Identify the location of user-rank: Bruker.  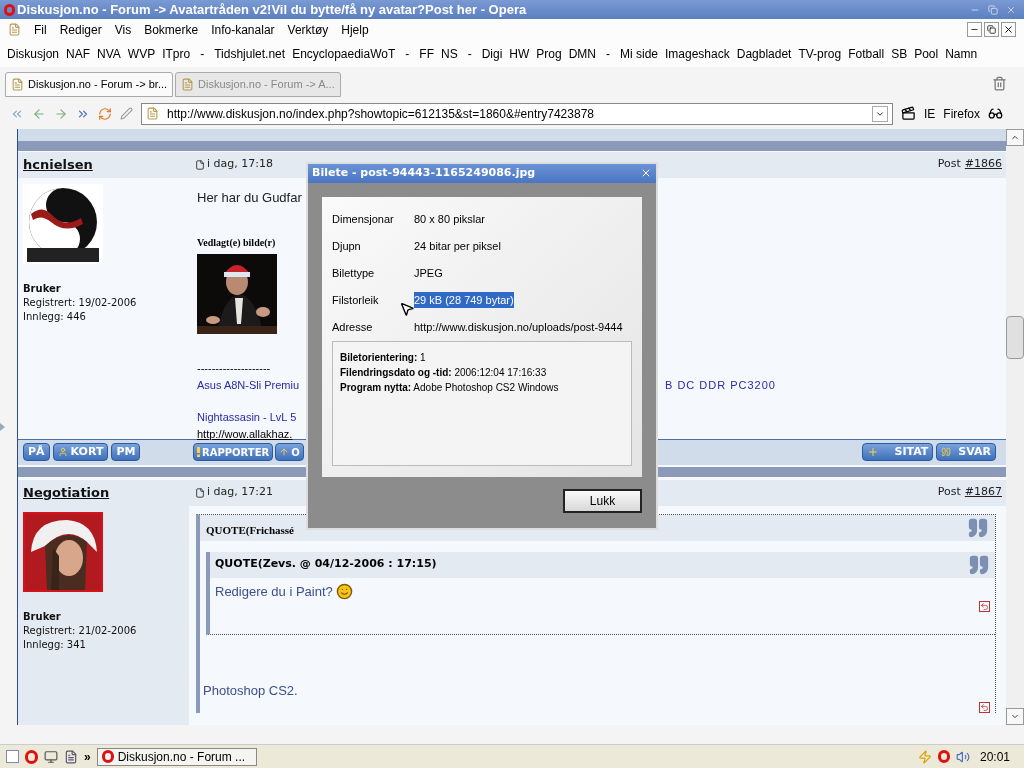
(42, 616).